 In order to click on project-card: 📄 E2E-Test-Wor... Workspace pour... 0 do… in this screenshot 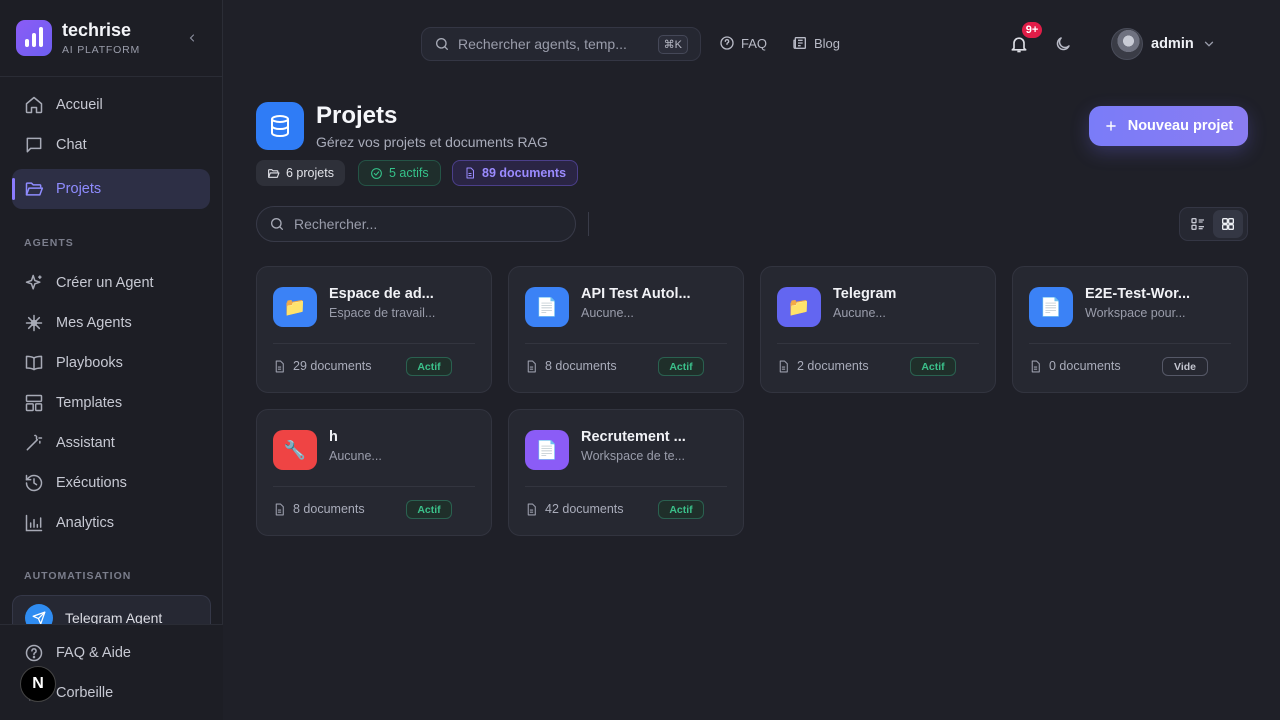, I will do `click(1130, 329)`.